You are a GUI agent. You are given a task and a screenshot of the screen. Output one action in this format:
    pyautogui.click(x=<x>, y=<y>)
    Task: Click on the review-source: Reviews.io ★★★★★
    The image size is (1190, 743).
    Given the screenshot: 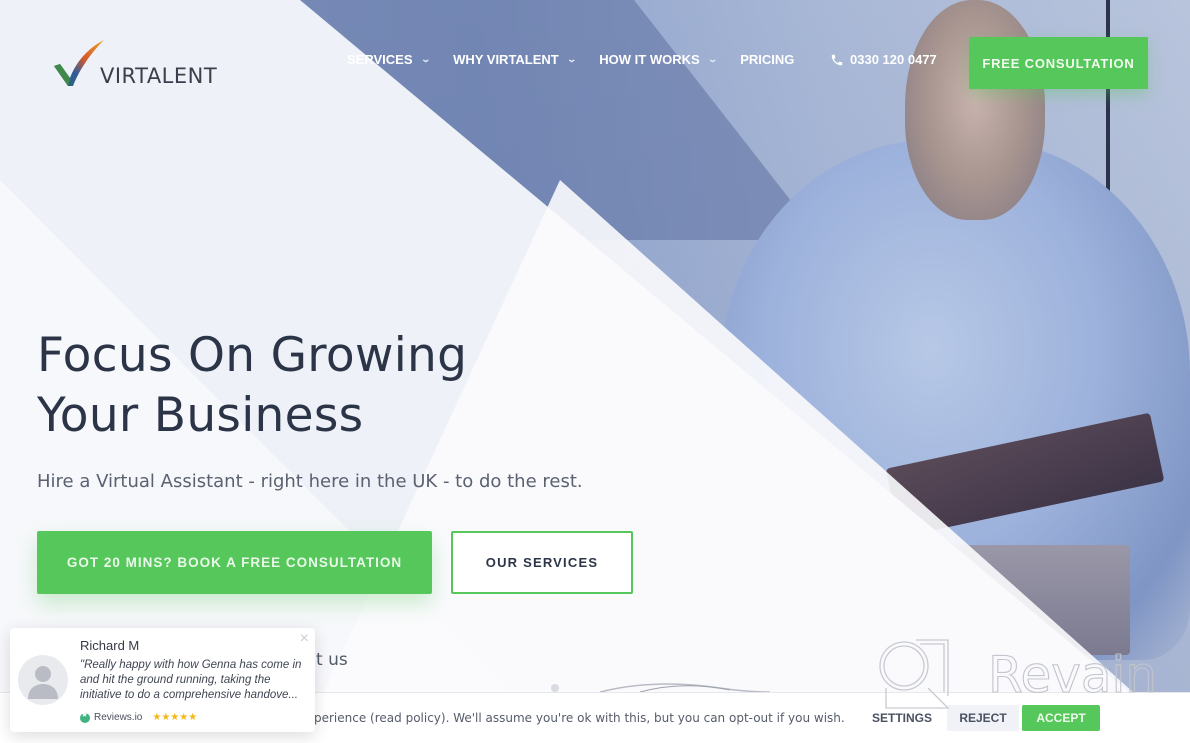 What is the action you would take?
    pyautogui.click(x=139, y=716)
    